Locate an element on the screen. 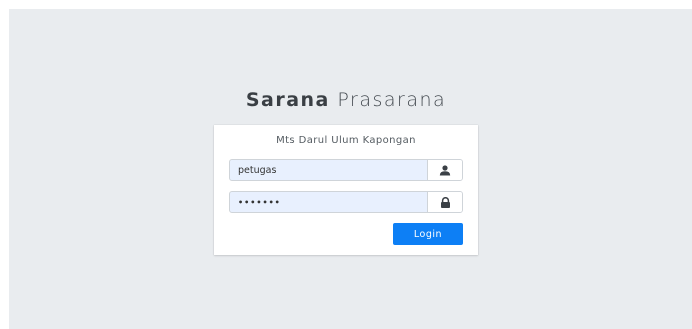  app-title-light: Prasarana is located at coordinates (392, 100).